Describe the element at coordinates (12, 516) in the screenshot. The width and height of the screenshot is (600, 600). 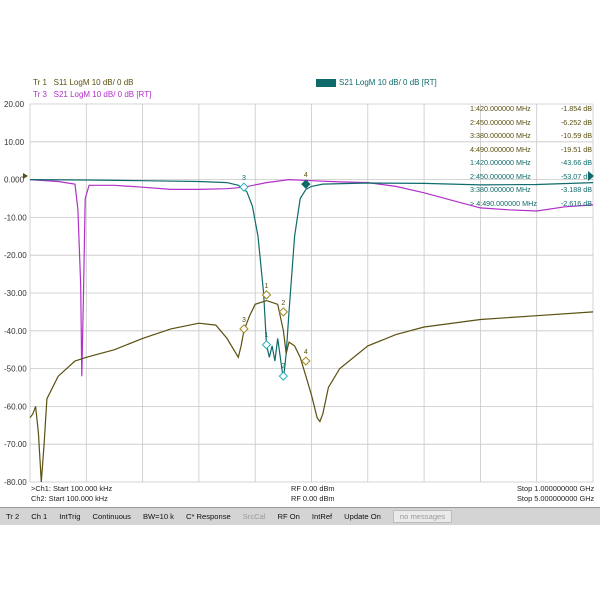
I see `softkey-tr-2: Tr 2` at that location.